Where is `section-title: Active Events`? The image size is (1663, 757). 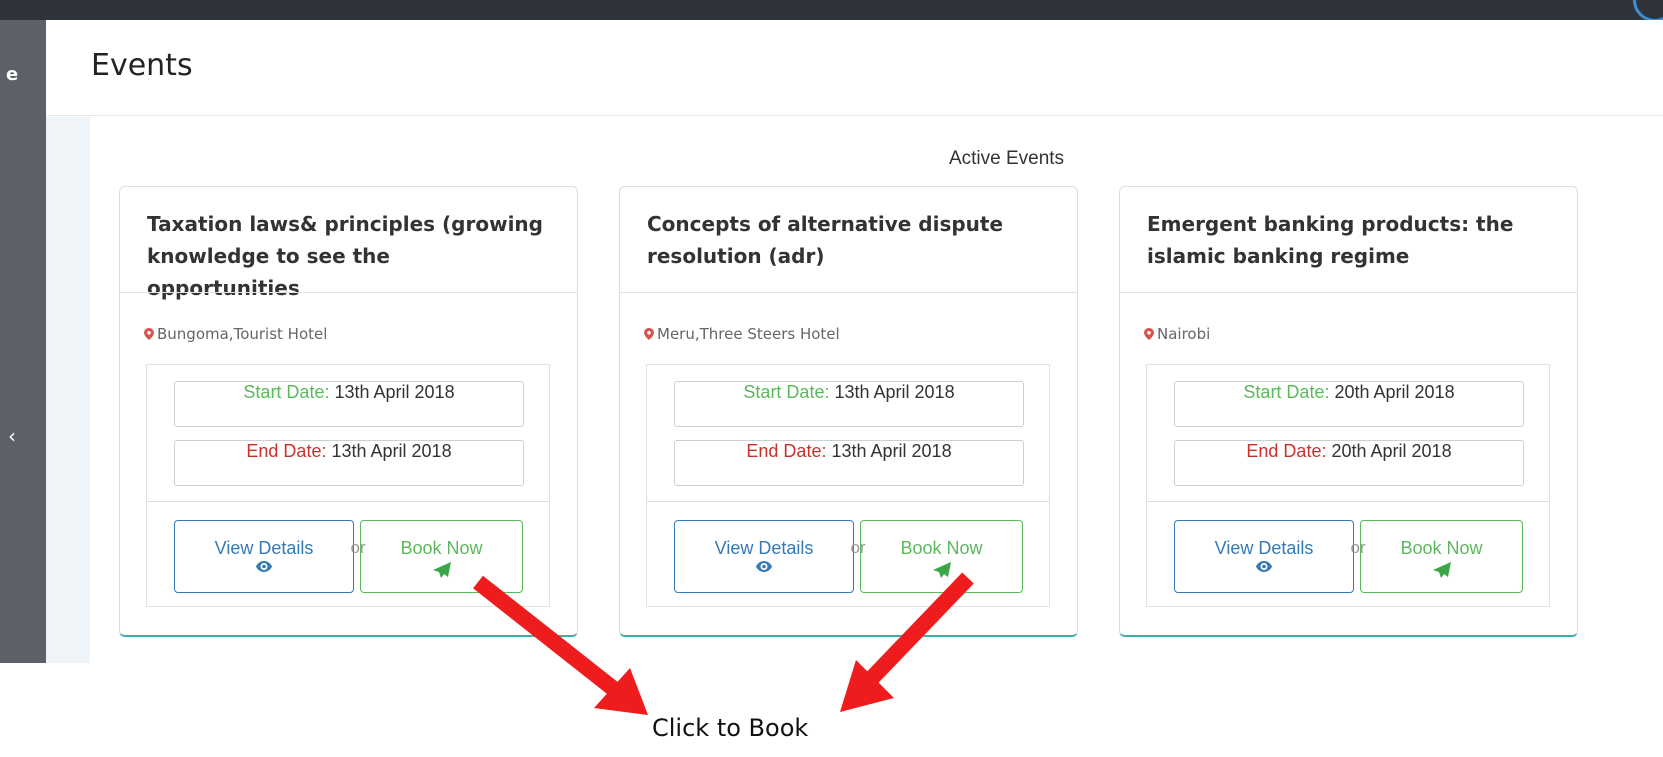
section-title: Active Events is located at coordinates (1006, 158).